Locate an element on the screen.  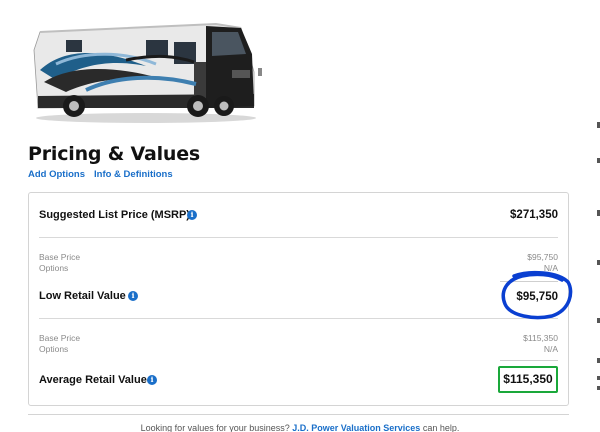
add-options-link: Add Options is located at coordinates (56, 174).